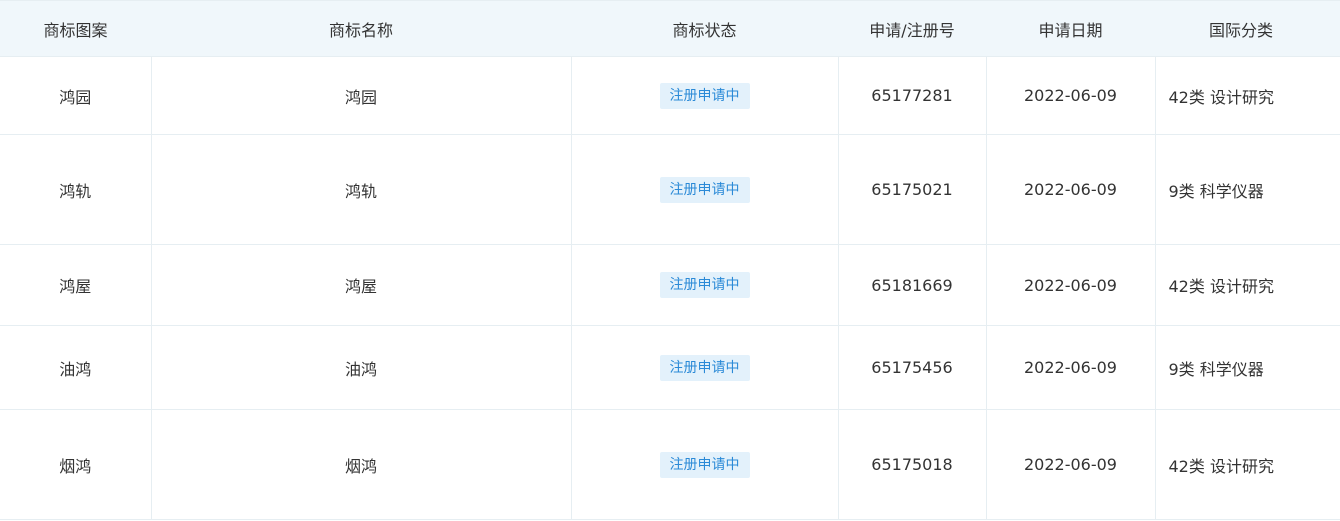 The width and height of the screenshot is (1340, 521). Describe the element at coordinates (912, 464) in the screenshot. I see `registration-number: 65175018` at that location.